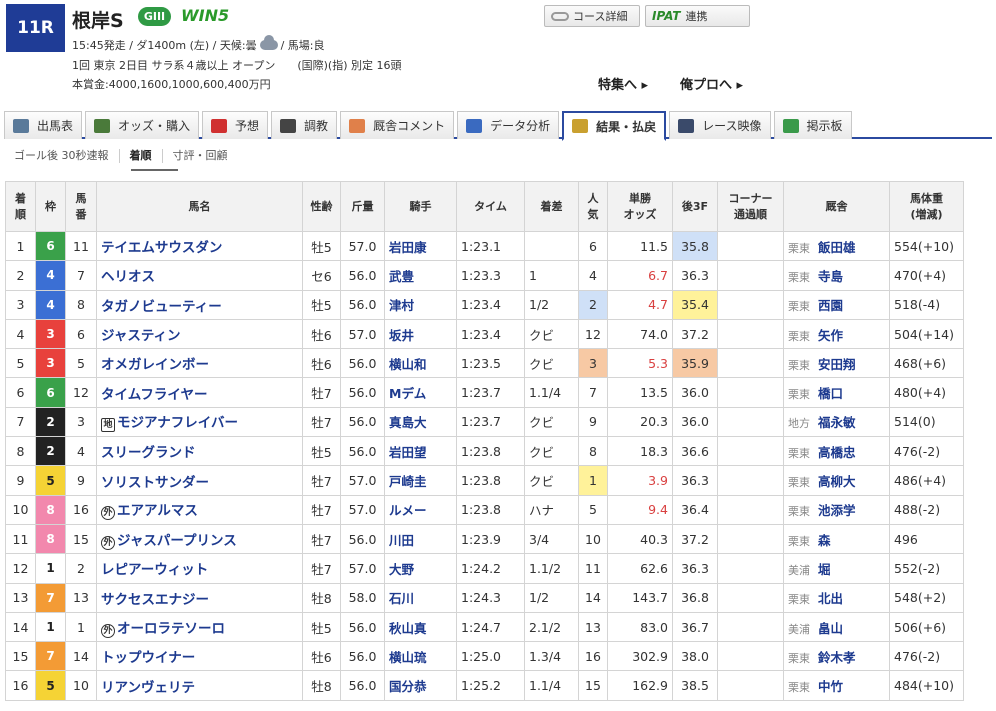 The width and height of the screenshot is (996, 711). What do you see at coordinates (711, 83) in the screenshot?
I see `orepro-link: 俺プロへ ▸` at bounding box center [711, 83].